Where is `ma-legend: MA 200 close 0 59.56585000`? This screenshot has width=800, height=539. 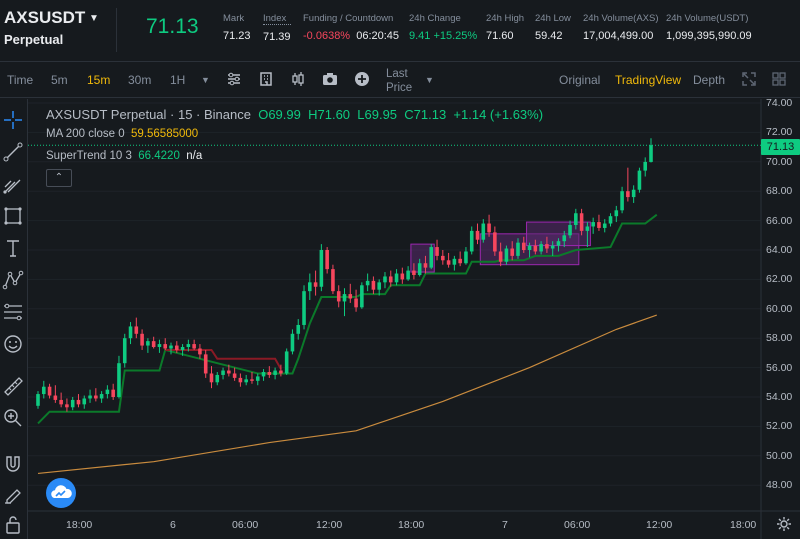
ma-legend: MA 200 close 0 59.56585000 is located at coordinates (122, 134).